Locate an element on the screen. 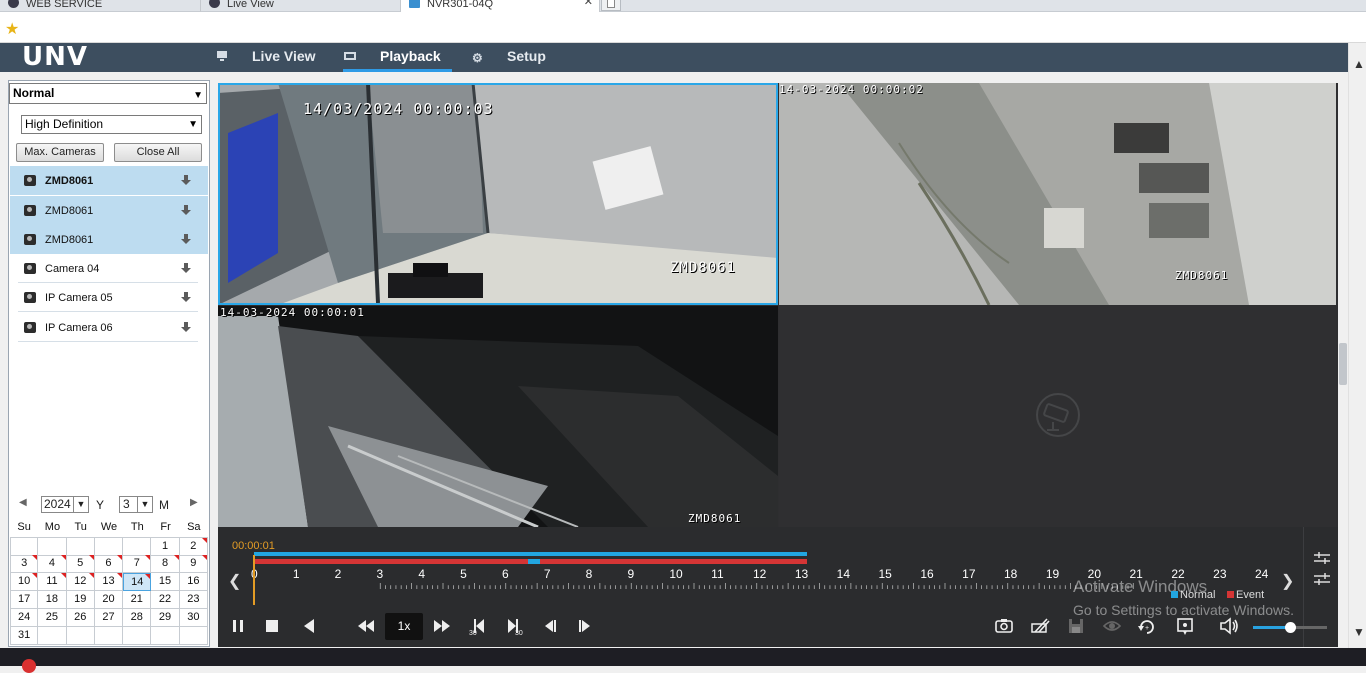 Image resolution: width=1366 pixels, height=673 pixels. calendar-day: 12 is located at coordinates (80, 582).